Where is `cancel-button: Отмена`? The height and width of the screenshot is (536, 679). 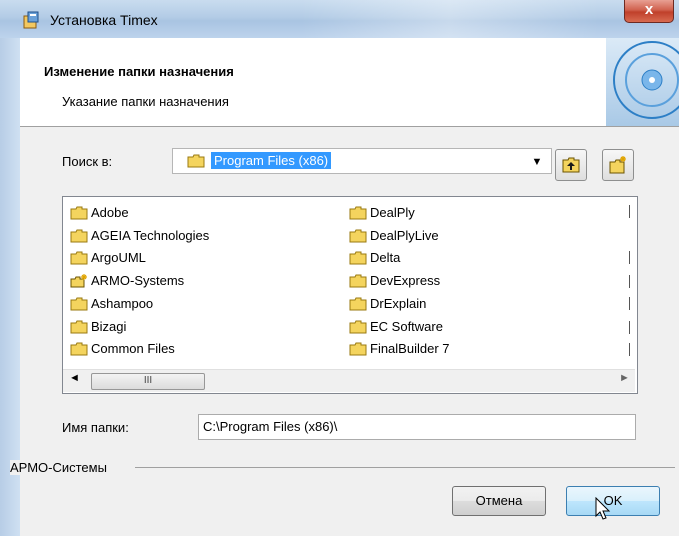
cancel-button: Отмена is located at coordinates (499, 501).